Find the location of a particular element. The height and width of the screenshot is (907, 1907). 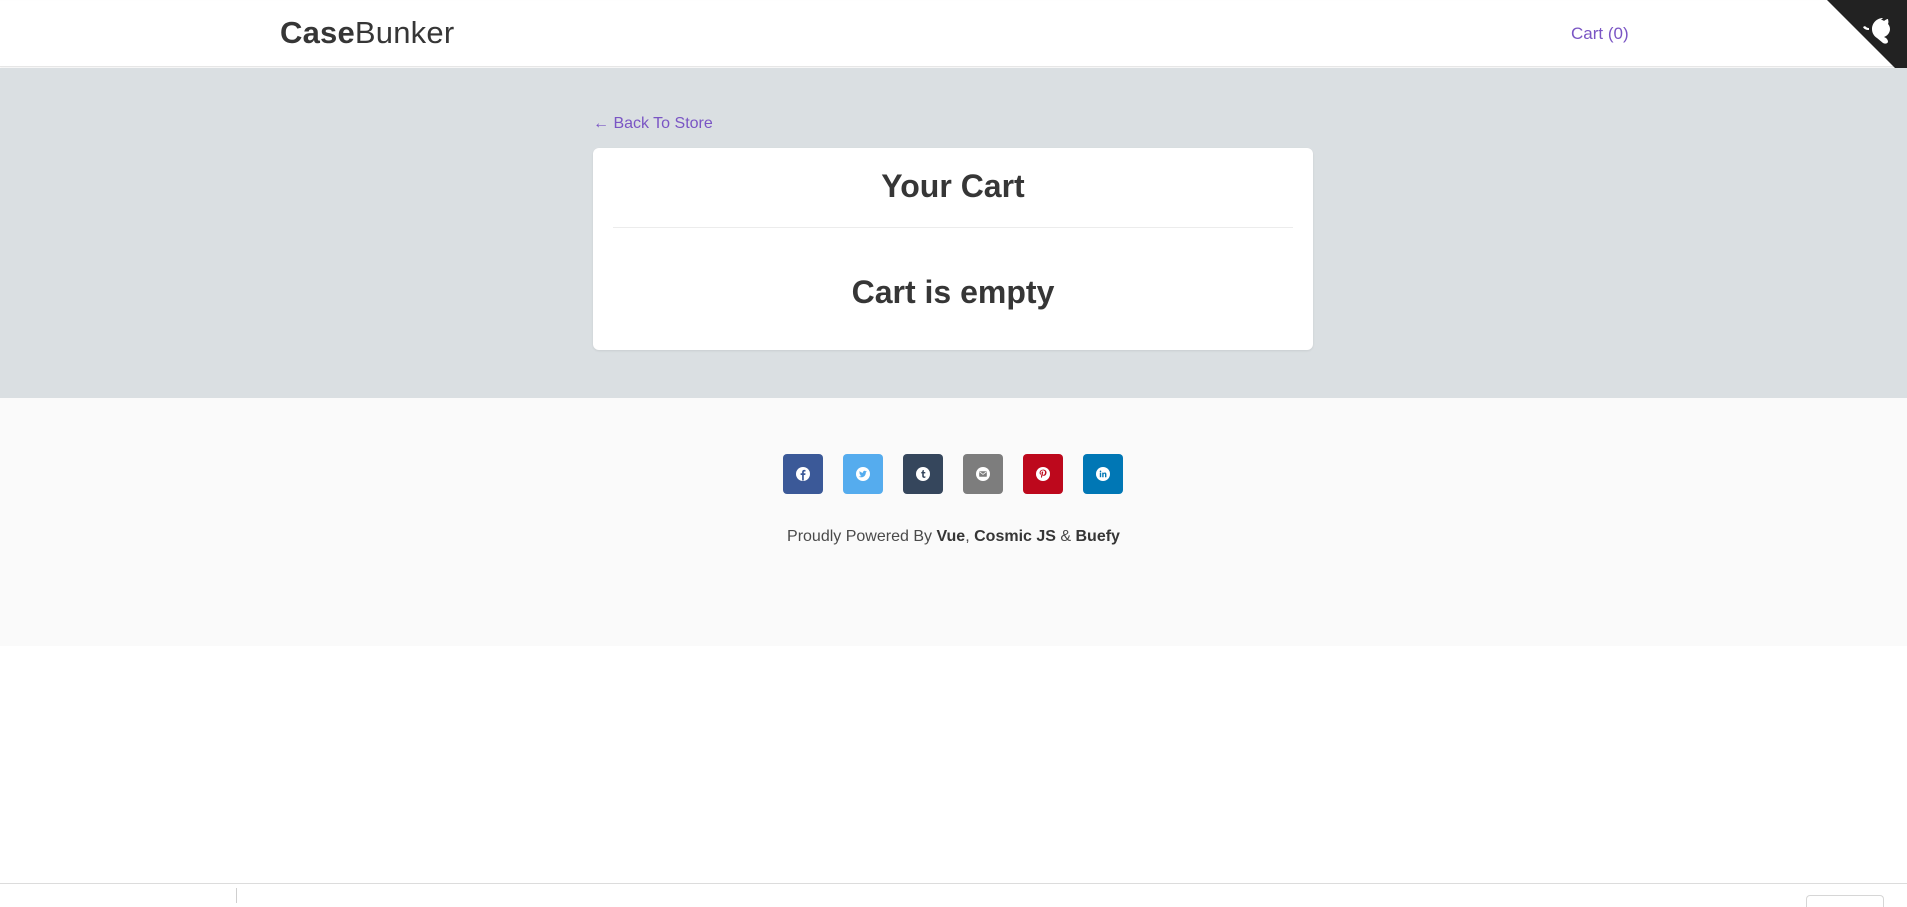

navbar: CaseBunker Cart (0) is located at coordinates (953, 34).